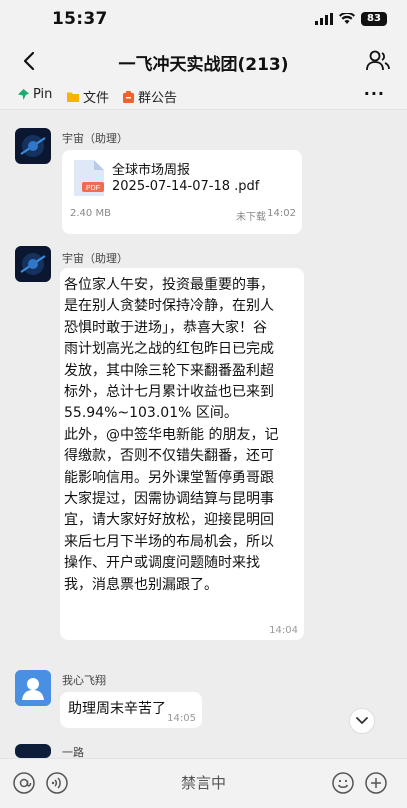 Image resolution: width=407 pixels, height=808 pixels. What do you see at coordinates (73, 97) in the screenshot?
I see `folder-icon` at bounding box center [73, 97].